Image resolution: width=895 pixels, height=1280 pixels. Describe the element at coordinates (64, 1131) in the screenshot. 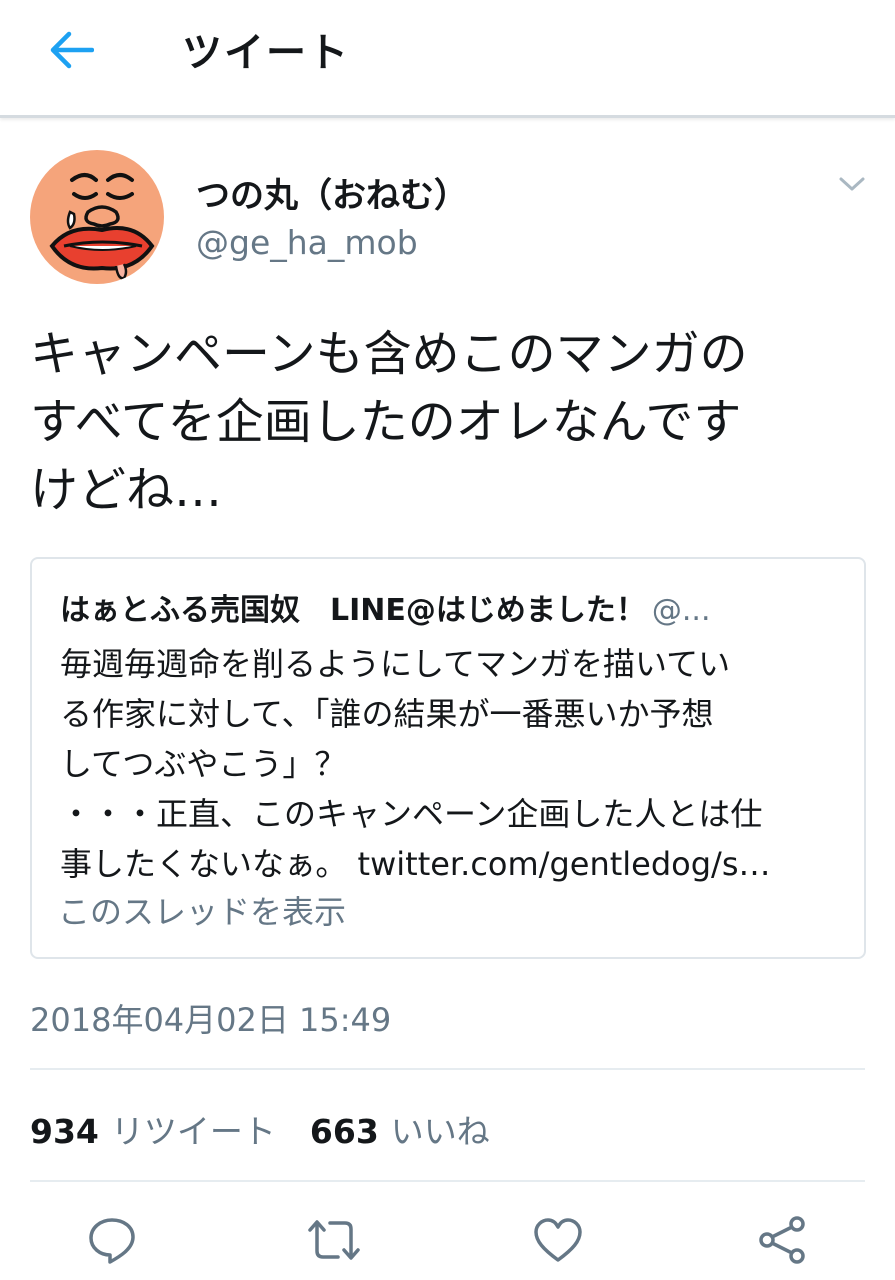

I see `retweets-count: 934` at that location.